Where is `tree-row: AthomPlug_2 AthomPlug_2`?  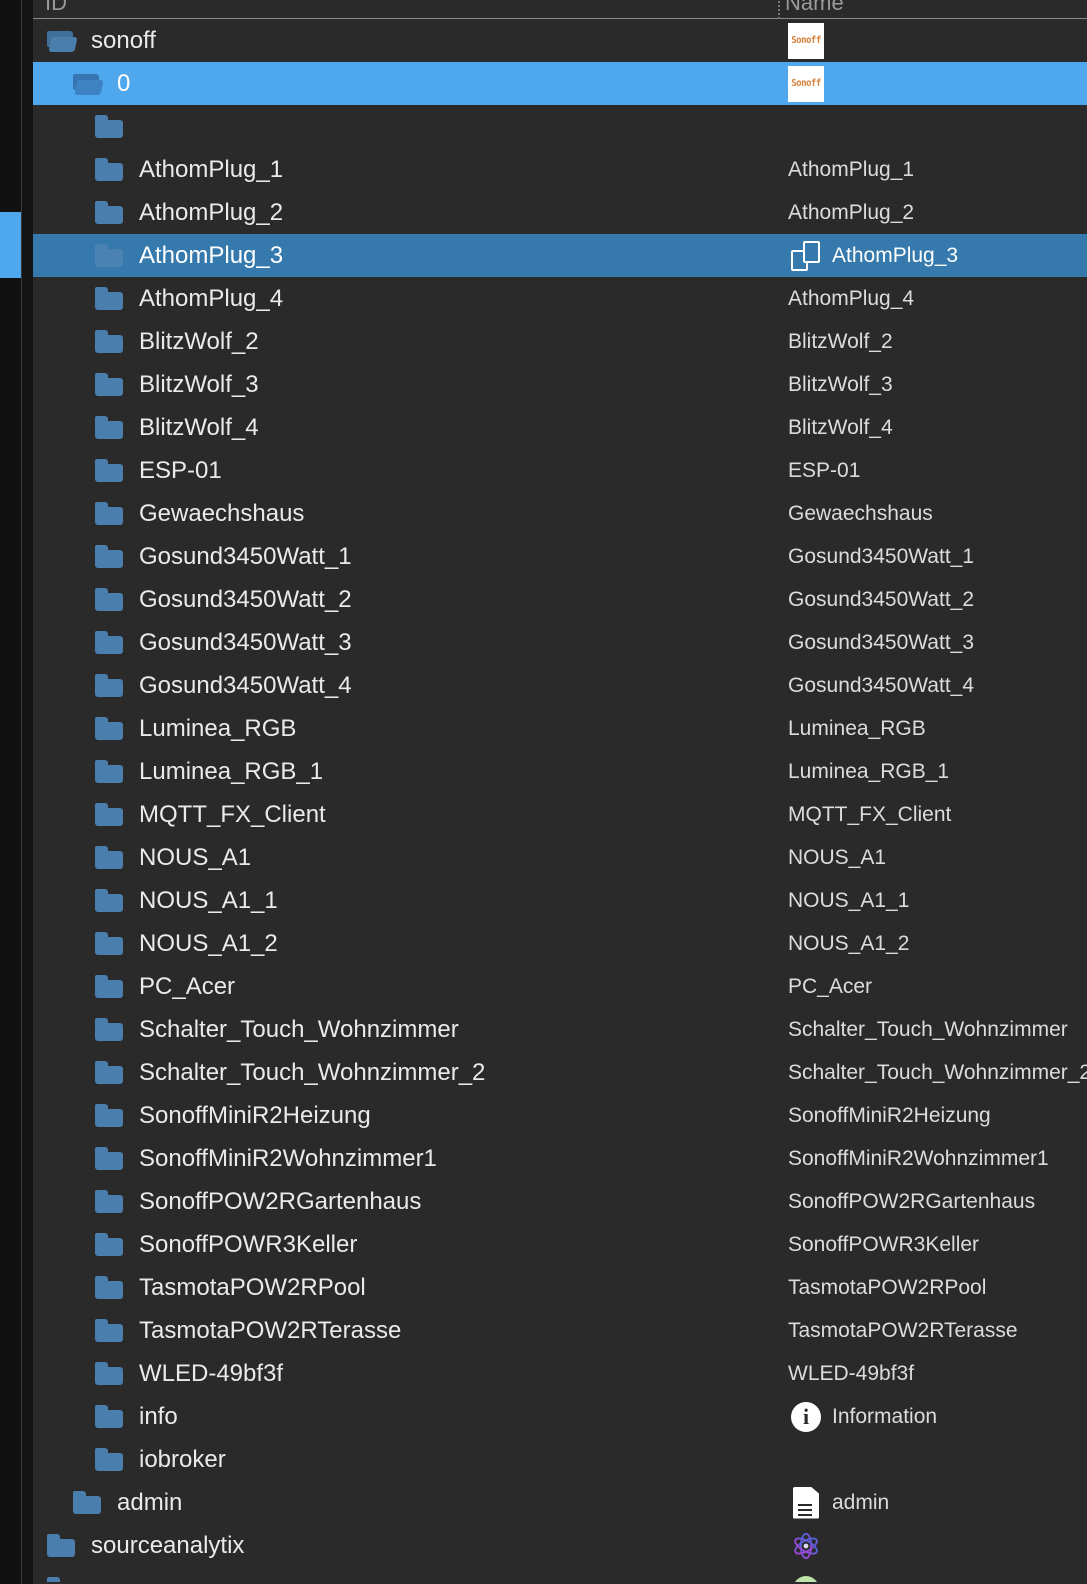 tree-row: AthomPlug_2 AthomPlug_2 is located at coordinates (560, 212).